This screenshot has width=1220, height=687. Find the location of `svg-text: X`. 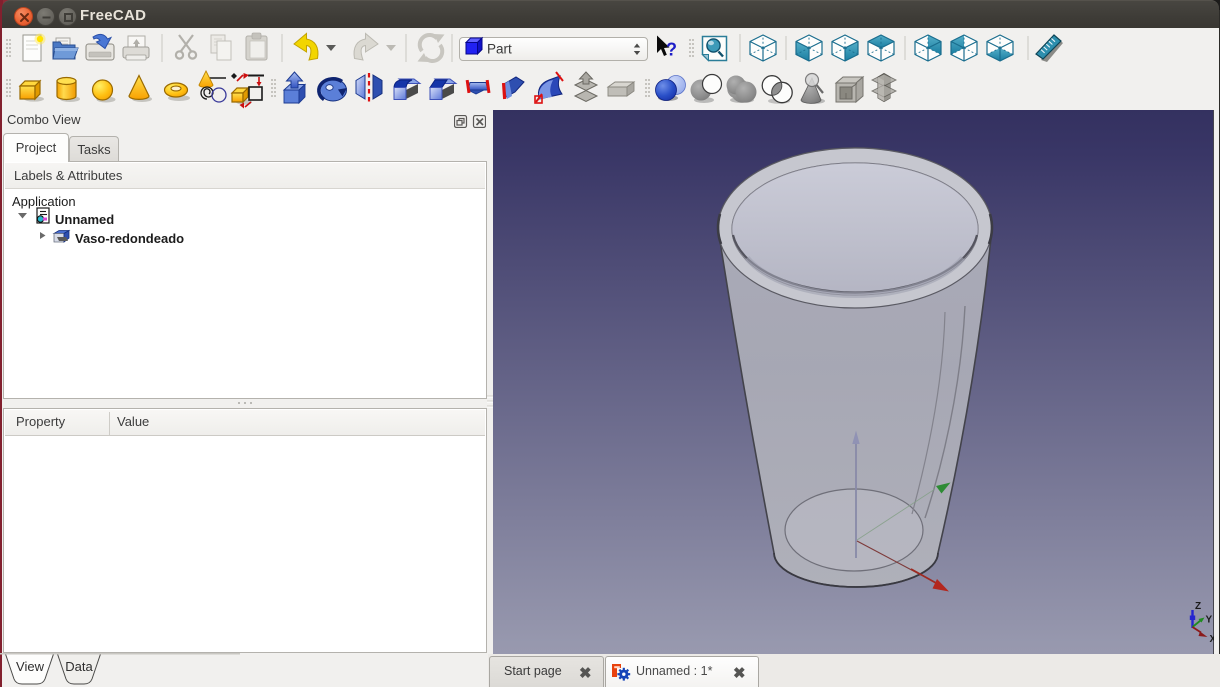

svg-text: X is located at coordinates (1212, 639).